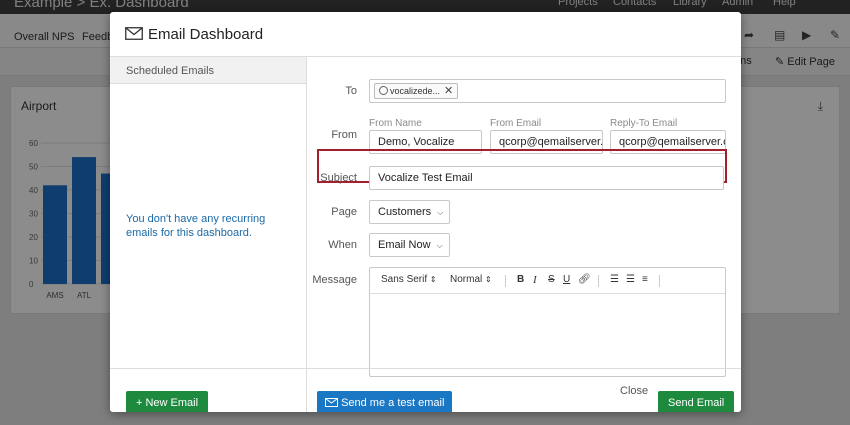 The width and height of the screenshot is (850, 425). I want to click on link-icon: 🔗︎, so click(584, 279).